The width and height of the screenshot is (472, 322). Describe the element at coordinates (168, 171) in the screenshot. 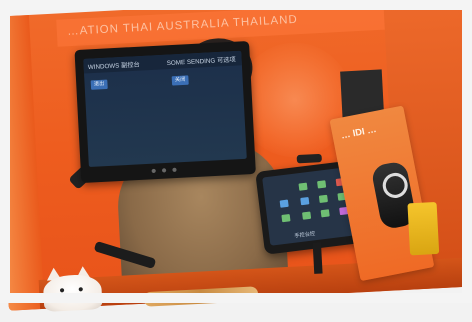

I see `monitor-nav-buttons` at that location.